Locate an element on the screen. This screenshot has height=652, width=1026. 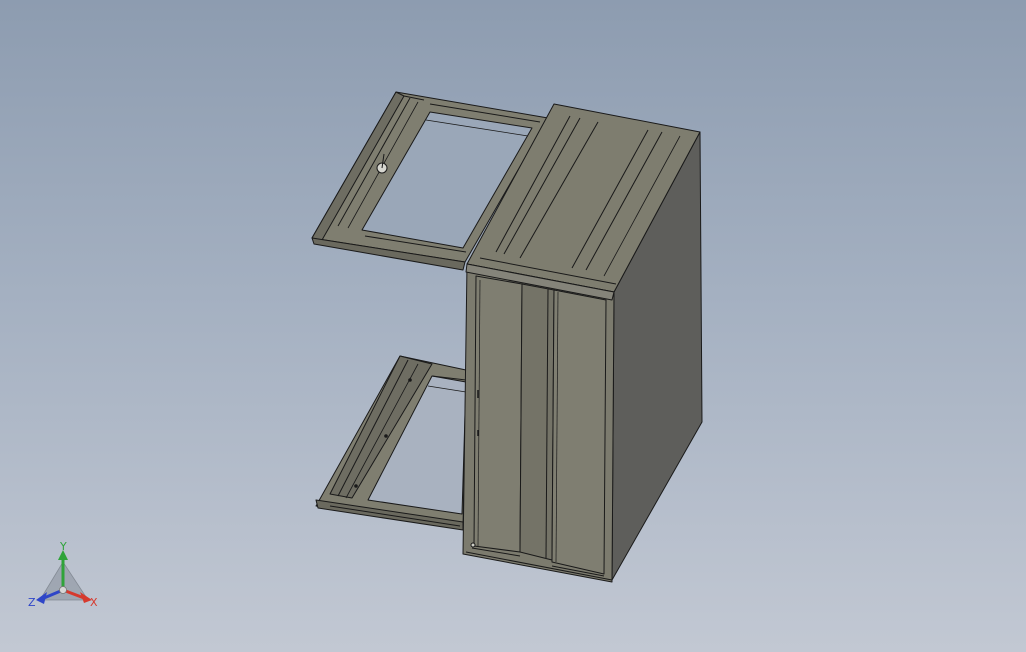
triad-origin is located at coordinates (63, 590).